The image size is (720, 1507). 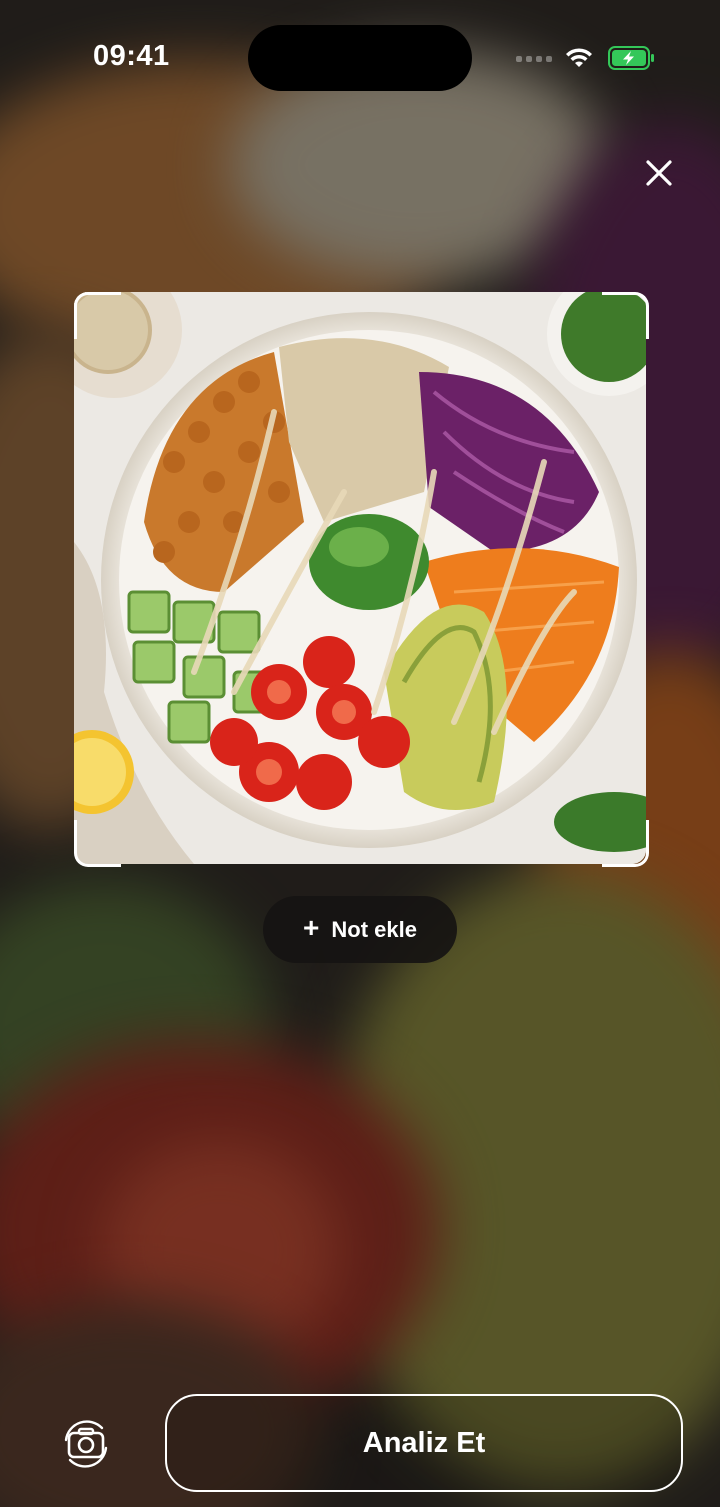 I want to click on plus-icon: +, so click(x=311, y=927).